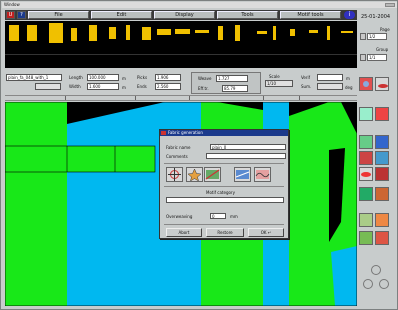  What do you see at coordinates (181, 44) in the screenshot?
I see `motif-strip` at bounding box center [181, 44].